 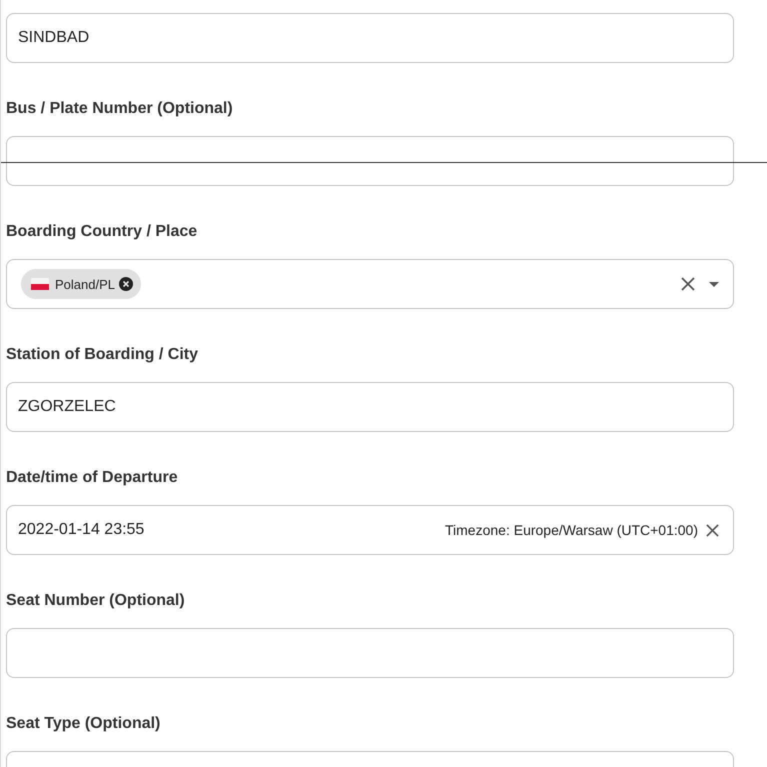 What do you see at coordinates (370, 530) in the screenshot?
I see `datetime-field: 2022-01-14 23:55 Timezone: Europe/Warsaw (UTC+01:00)` at bounding box center [370, 530].